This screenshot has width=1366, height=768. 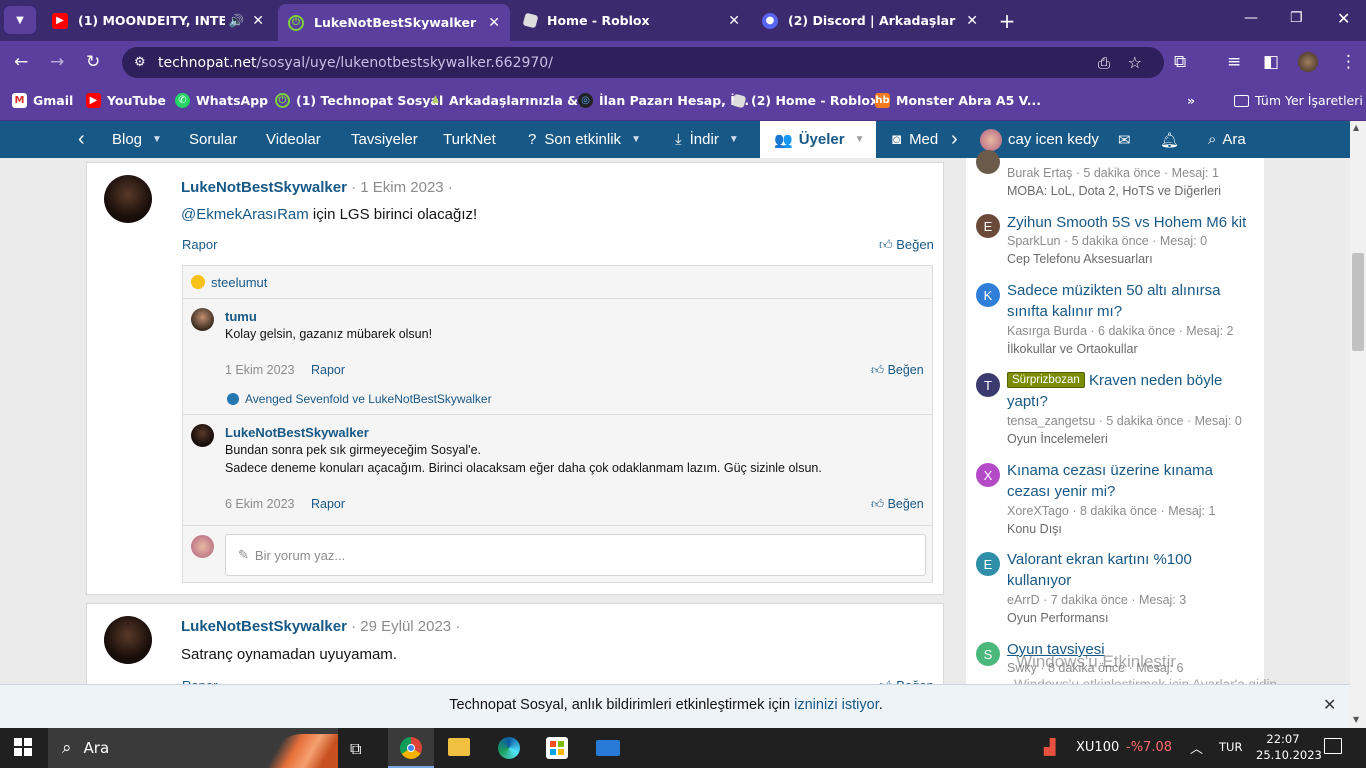 What do you see at coordinates (401, 187) in the screenshot?
I see `post-date: 1 Ekim 2023` at bounding box center [401, 187].